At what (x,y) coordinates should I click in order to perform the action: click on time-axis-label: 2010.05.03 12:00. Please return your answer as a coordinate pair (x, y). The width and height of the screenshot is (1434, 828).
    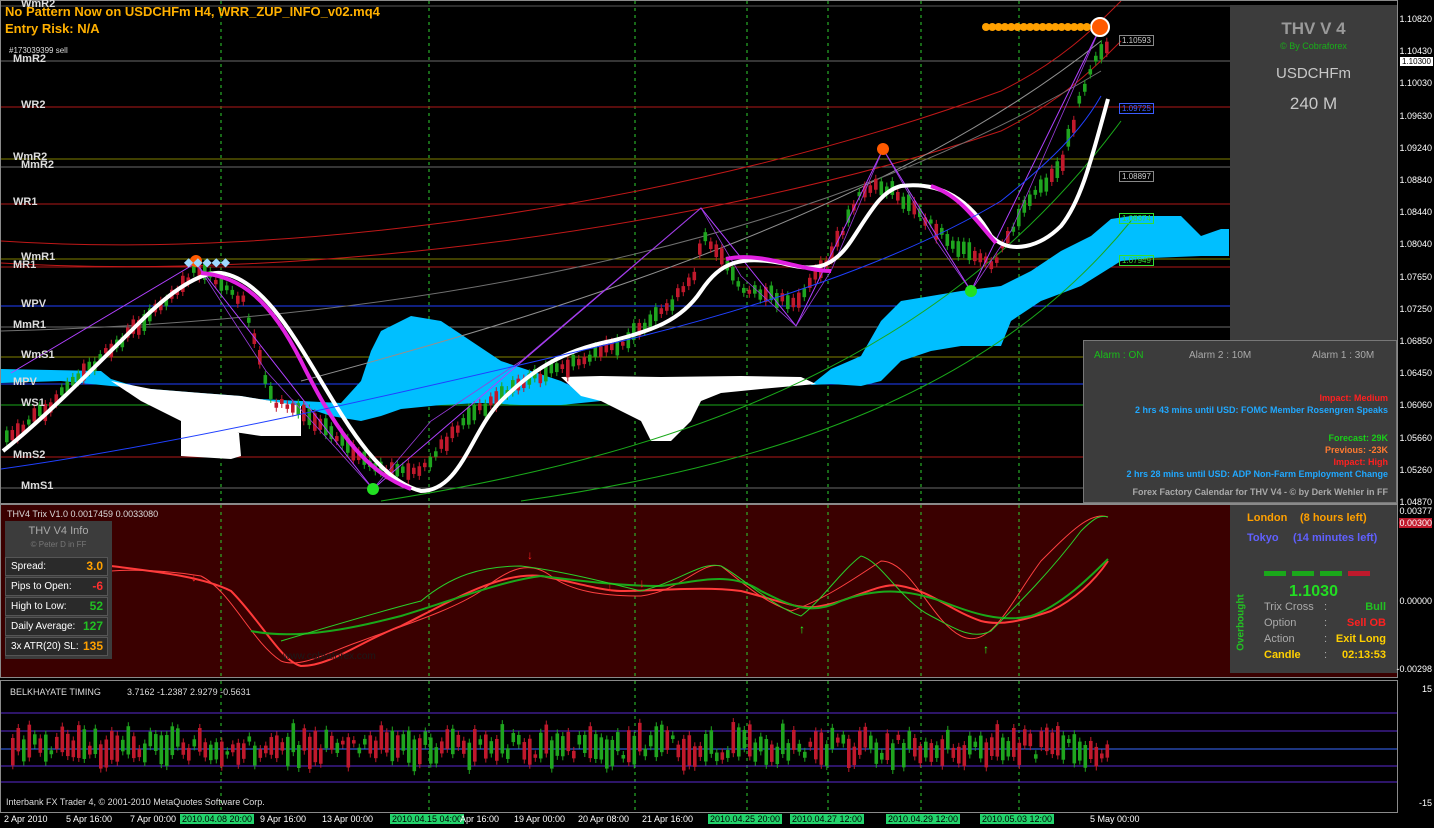
    Looking at the image, I should click on (1017, 819).